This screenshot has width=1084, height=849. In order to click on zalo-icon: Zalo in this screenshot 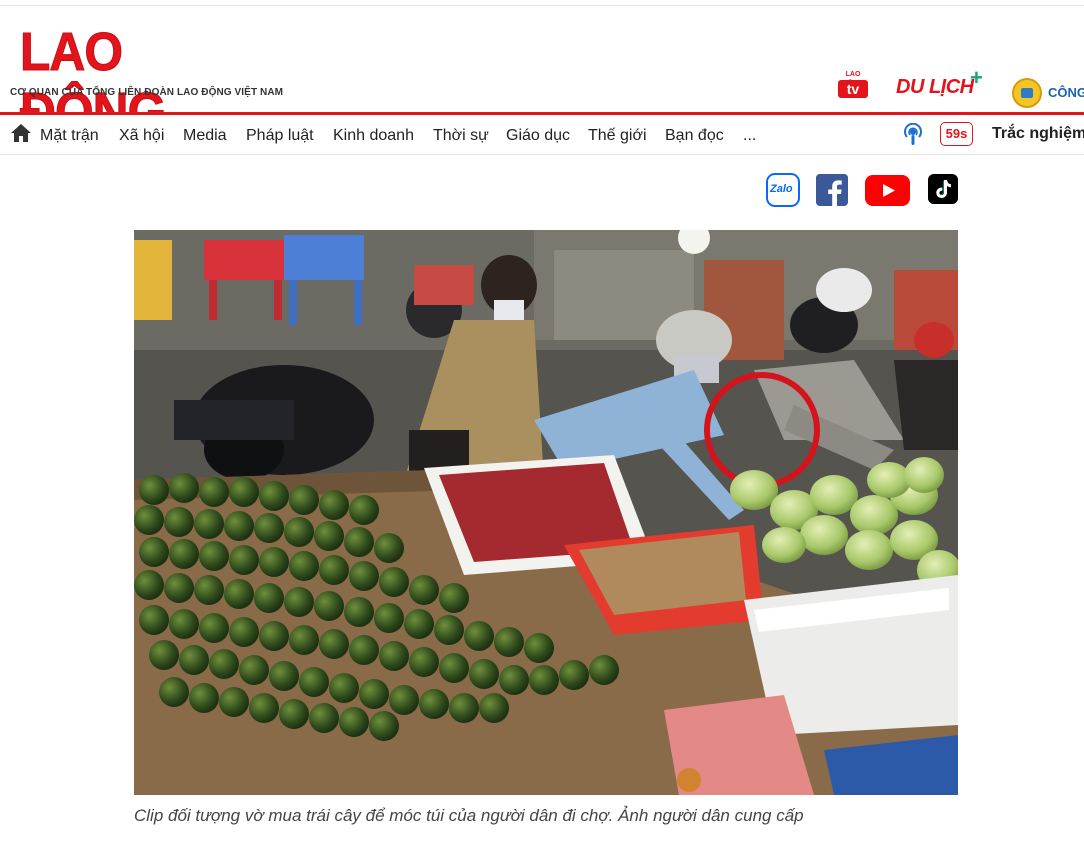, I will do `click(783, 190)`.